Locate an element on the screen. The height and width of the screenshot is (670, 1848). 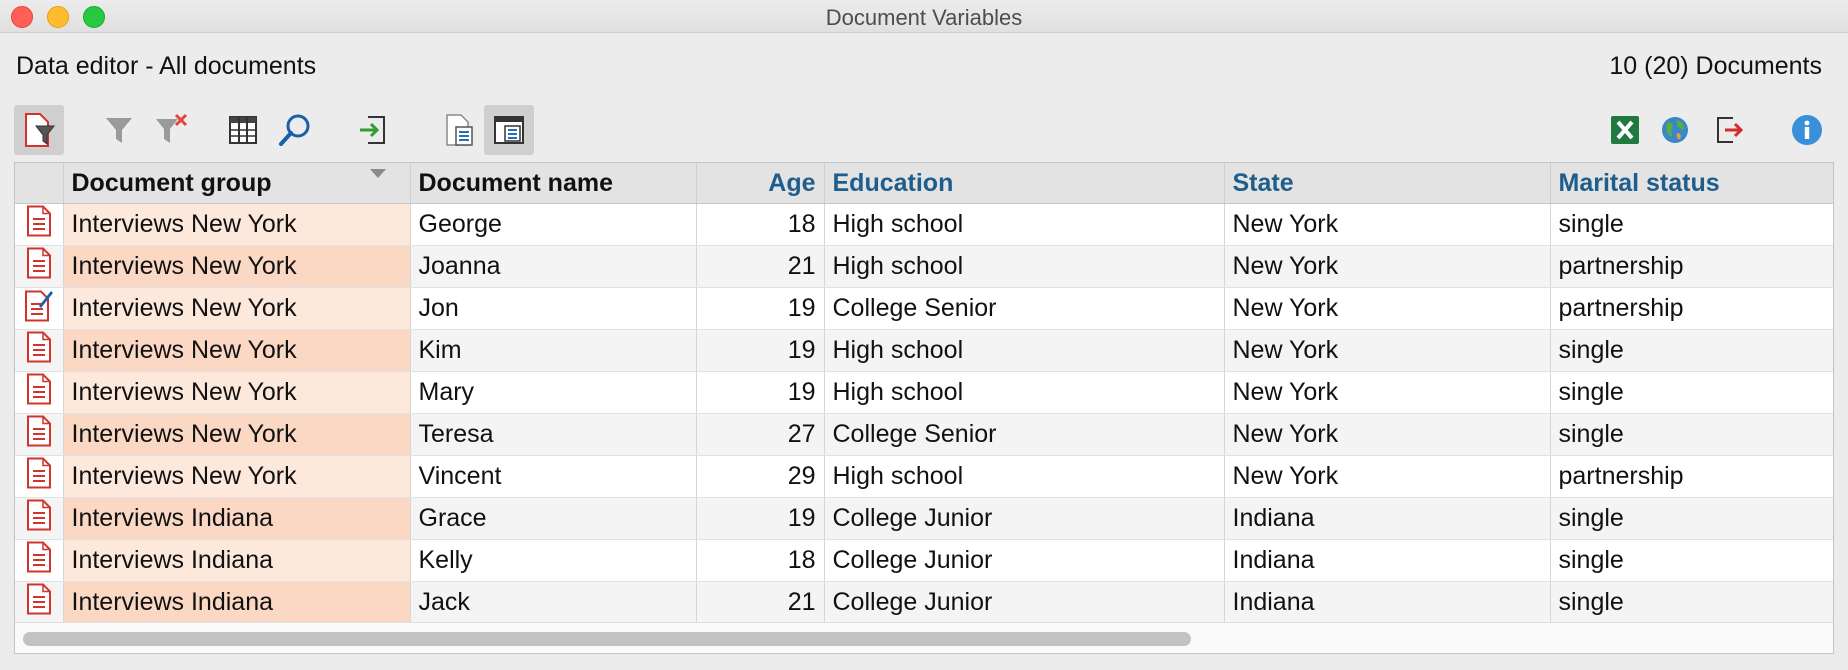
column-header-document-group: Document group is located at coordinates (237, 183).